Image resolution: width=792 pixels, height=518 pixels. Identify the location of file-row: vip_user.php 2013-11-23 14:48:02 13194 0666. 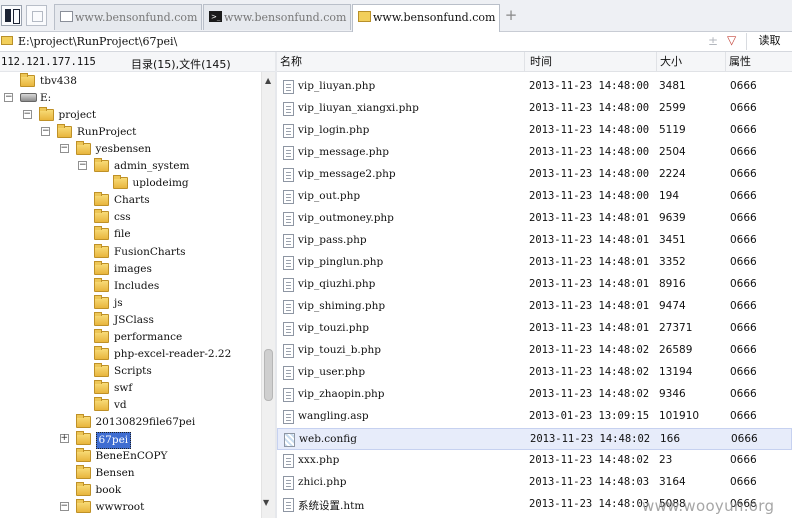
(534, 373).